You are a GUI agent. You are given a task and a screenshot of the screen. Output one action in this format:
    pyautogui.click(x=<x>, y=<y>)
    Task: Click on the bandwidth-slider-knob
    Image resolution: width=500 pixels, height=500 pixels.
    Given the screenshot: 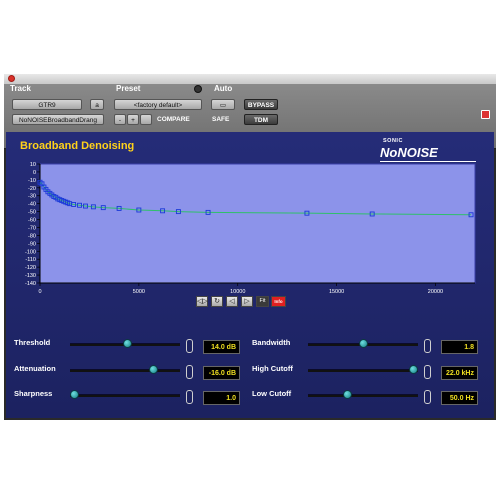 What is the action you would take?
    pyautogui.click(x=363, y=343)
    